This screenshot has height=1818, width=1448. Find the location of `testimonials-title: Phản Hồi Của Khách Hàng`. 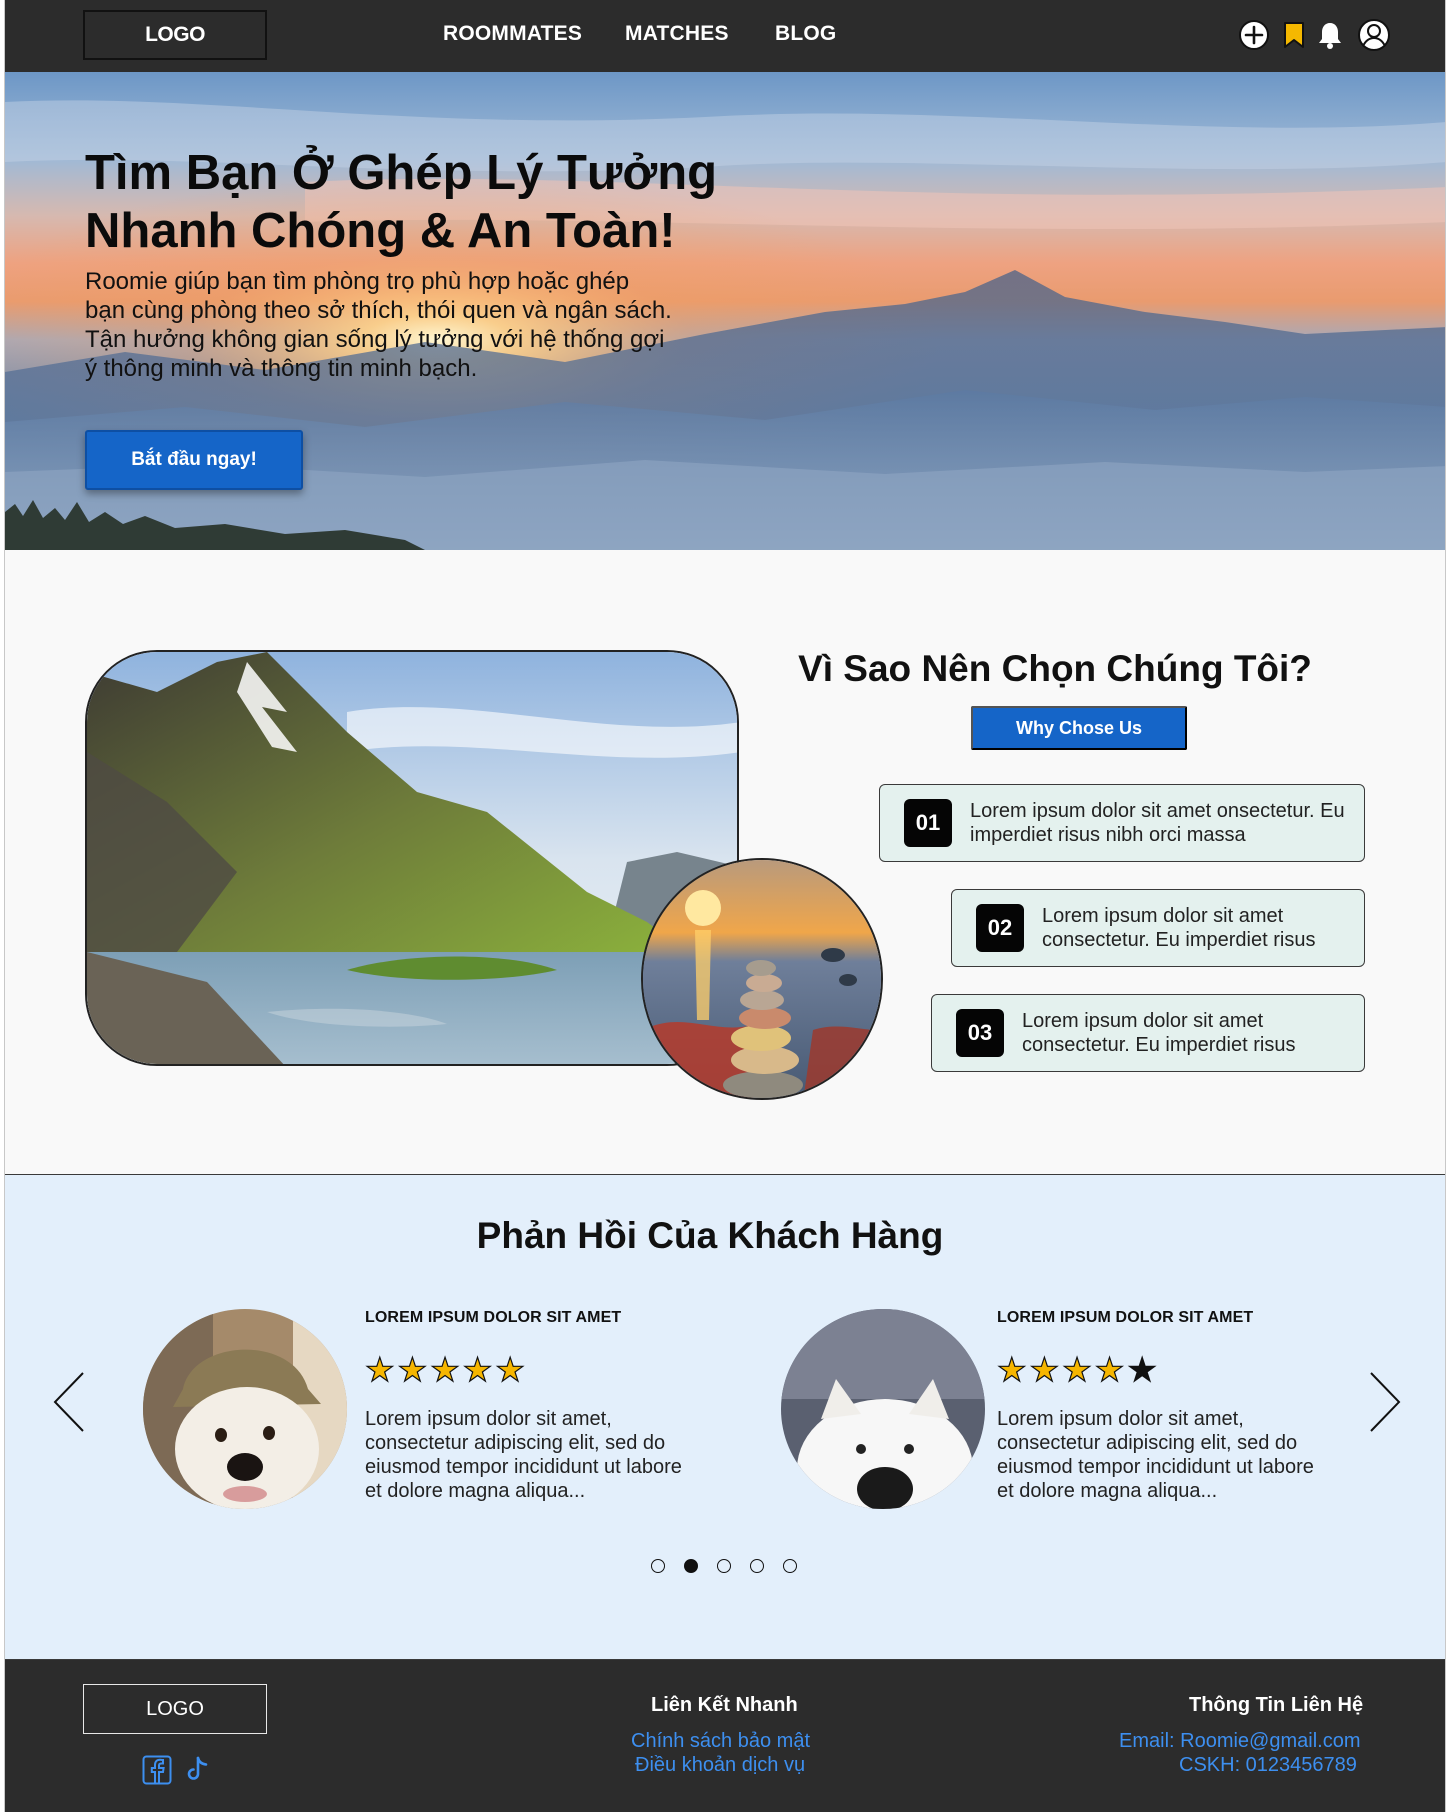

testimonials-title: Phản Hồi Của Khách Hàng is located at coordinates (710, 1235).